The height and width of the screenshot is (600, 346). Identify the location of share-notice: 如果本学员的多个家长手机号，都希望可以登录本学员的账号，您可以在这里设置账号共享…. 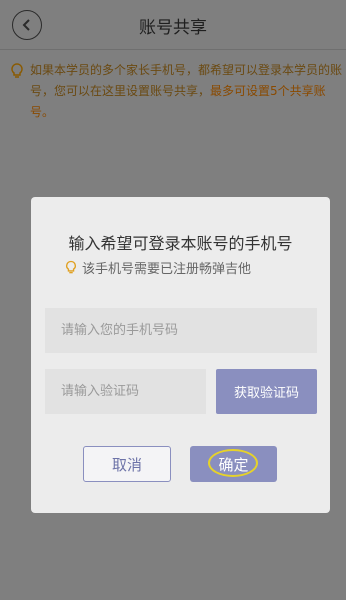
(178, 91).